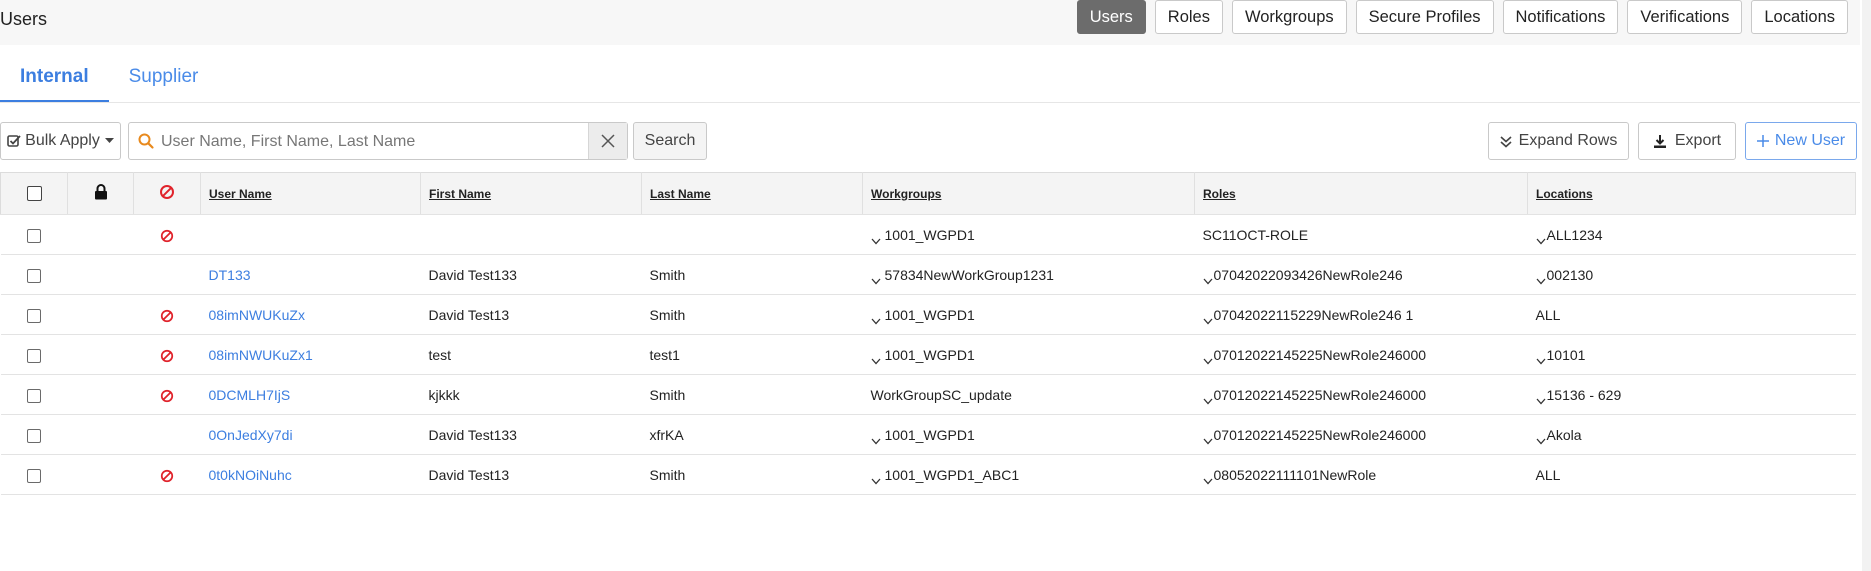  Describe the element at coordinates (1866, 285) in the screenshot. I see `scrollbar` at that location.